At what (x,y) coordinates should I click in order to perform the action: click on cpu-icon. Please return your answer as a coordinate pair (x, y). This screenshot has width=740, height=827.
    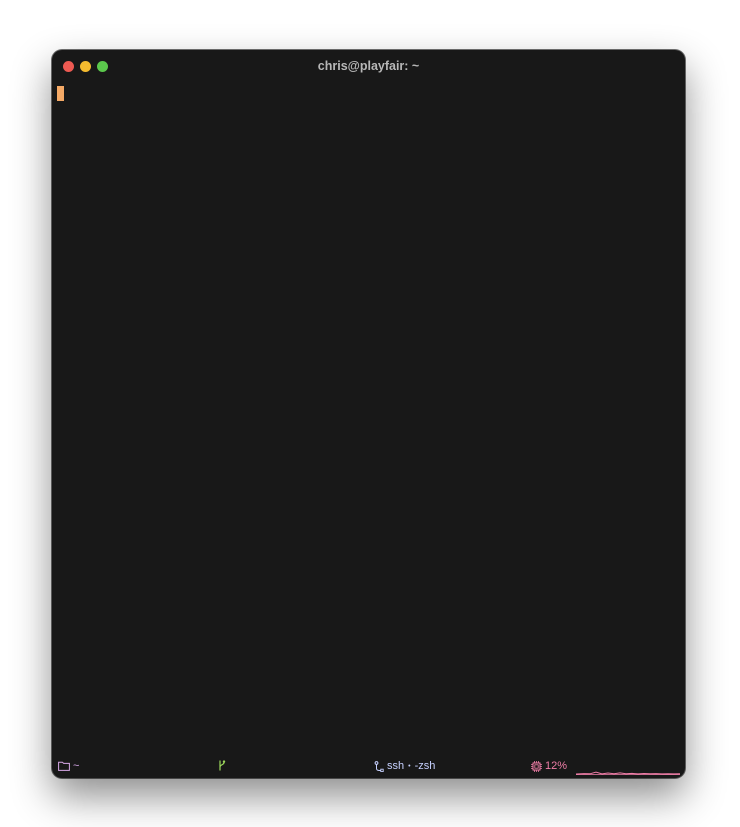
    Looking at the image, I should click on (536, 766).